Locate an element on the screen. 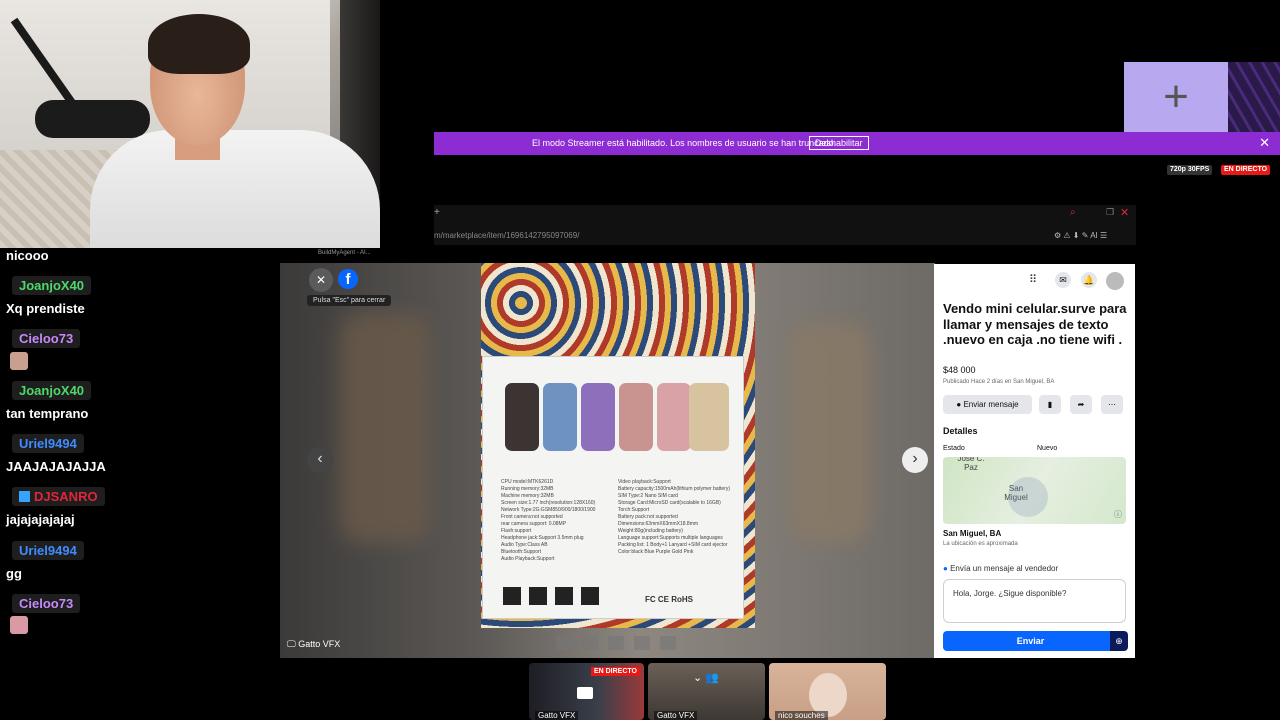 This screenshot has height=720, width=1280. seller-prompt-text: Envía un mensaje al vendedor is located at coordinates (1004, 568).